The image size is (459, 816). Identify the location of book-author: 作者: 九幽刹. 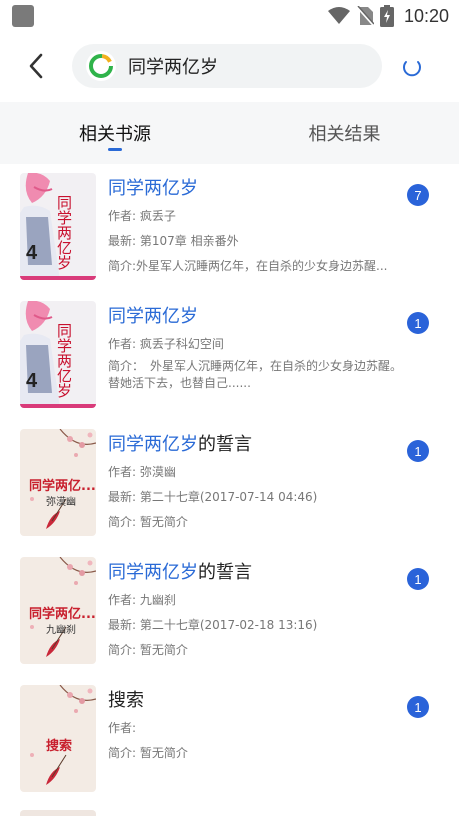
(142, 600).